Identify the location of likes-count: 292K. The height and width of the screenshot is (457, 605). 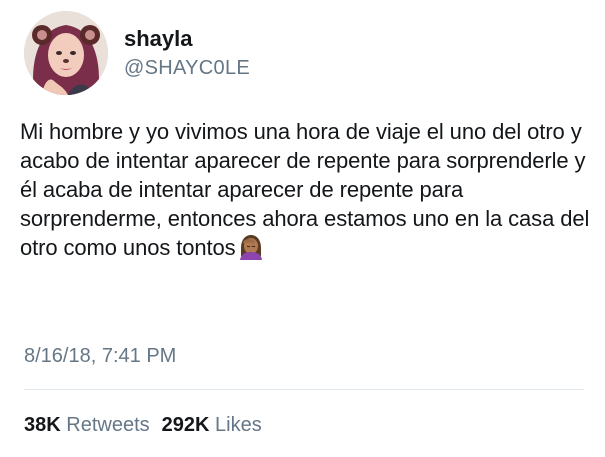
(185, 425).